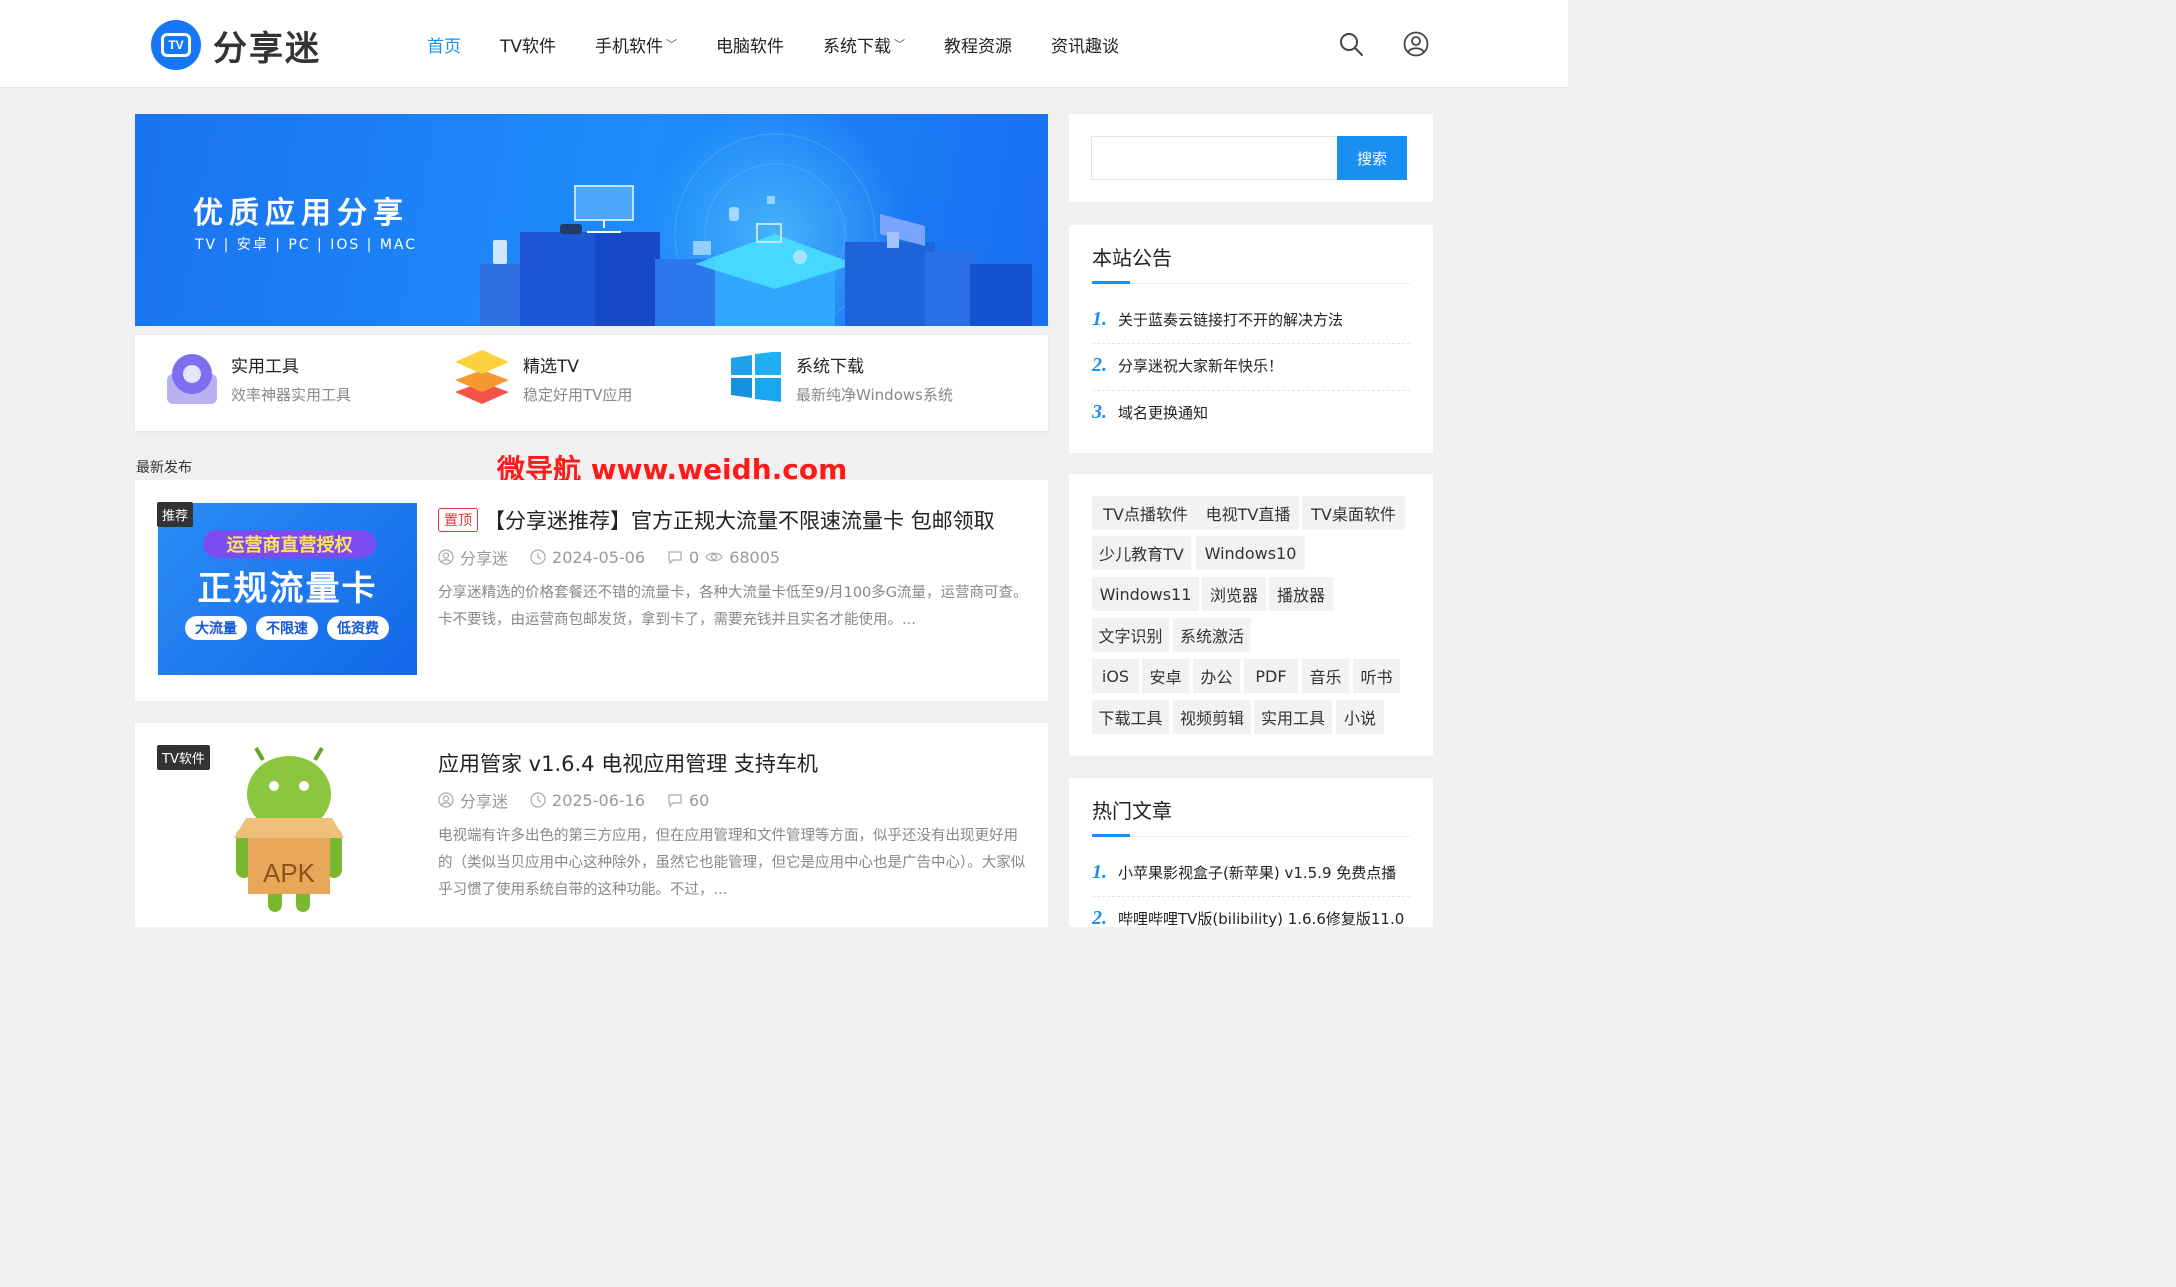 This screenshot has height=1287, width=2176. I want to click on post-meta: 分享迷 2024-05-06 0 68005, so click(620, 557).